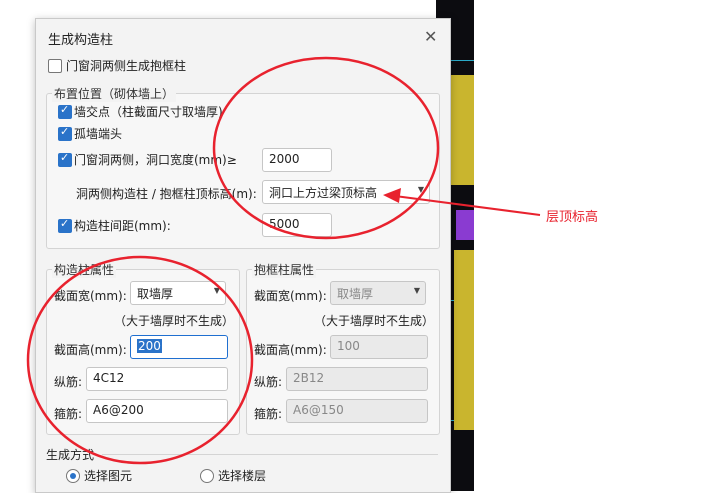 The image size is (715, 493). What do you see at coordinates (140, 360) in the screenshot?
I see `annotation-ellipse-bottom` at bounding box center [140, 360].